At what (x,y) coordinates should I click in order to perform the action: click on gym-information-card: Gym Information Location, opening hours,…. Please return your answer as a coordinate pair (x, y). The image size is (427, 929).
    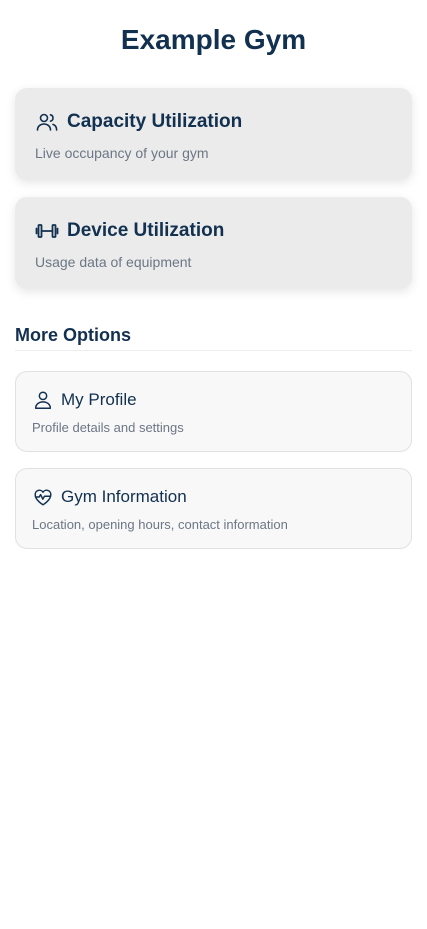
    Looking at the image, I should click on (213, 508).